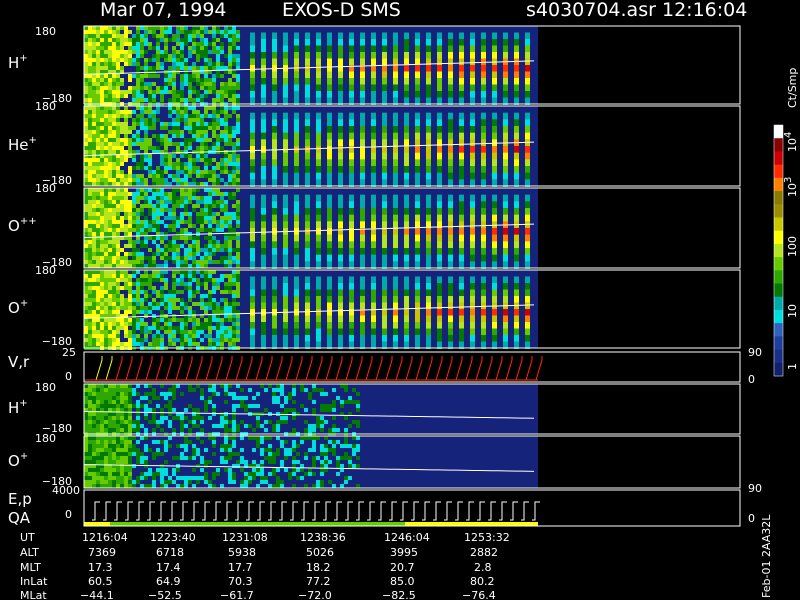 Image resolution: width=800 pixels, height=600 pixels. What do you see at coordinates (245, 537) in the screenshot?
I see `footer-ut-3: 1231:08` at bounding box center [245, 537].